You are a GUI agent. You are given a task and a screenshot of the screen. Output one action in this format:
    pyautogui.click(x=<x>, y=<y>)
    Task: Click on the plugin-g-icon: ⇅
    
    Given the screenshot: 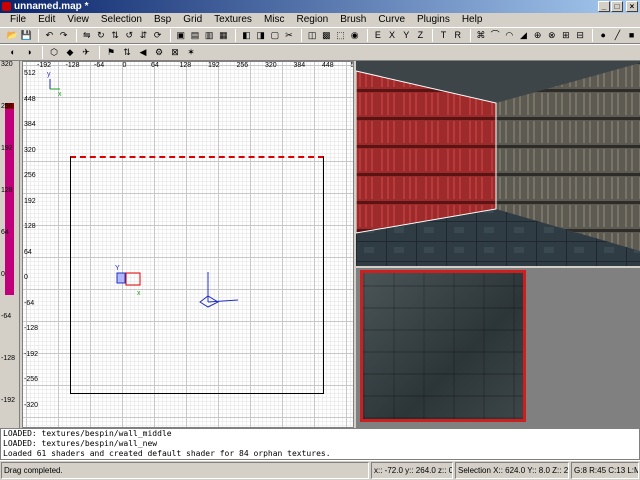 What is the action you would take?
    pyautogui.click(x=127, y=53)
    